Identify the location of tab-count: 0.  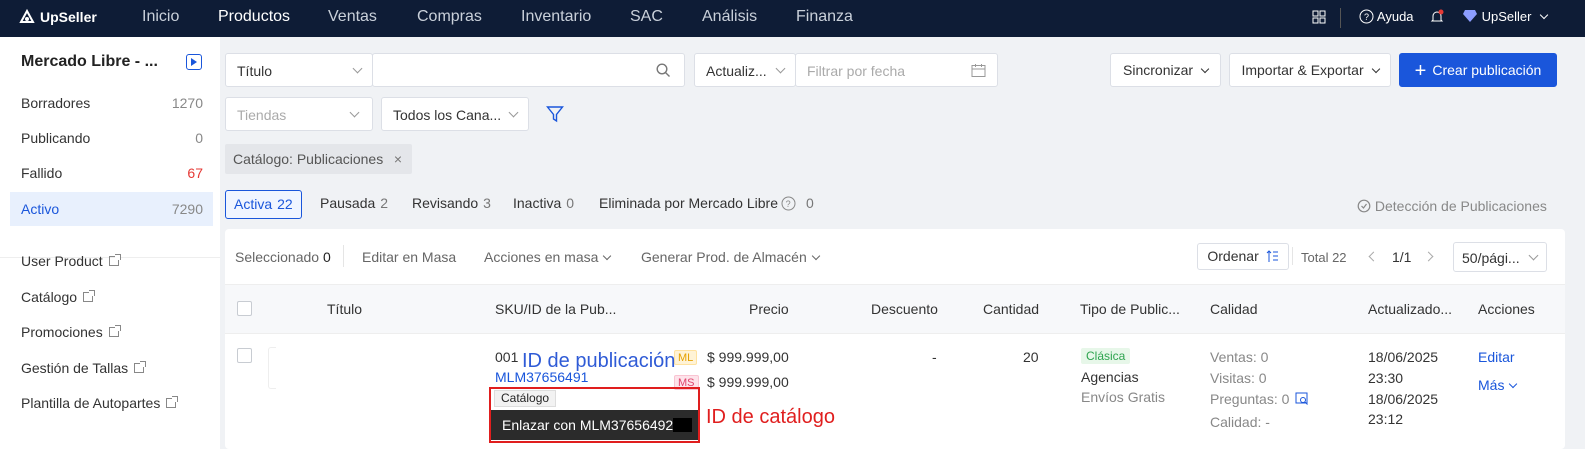
(570, 203).